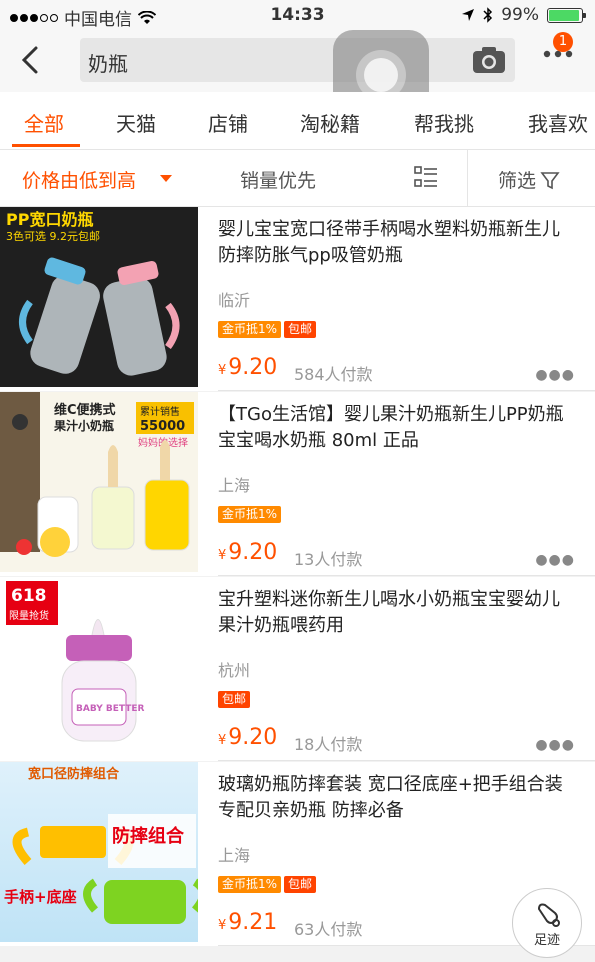  What do you see at coordinates (333, 374) in the screenshot?
I see `sales-count: 584人付款` at bounding box center [333, 374].